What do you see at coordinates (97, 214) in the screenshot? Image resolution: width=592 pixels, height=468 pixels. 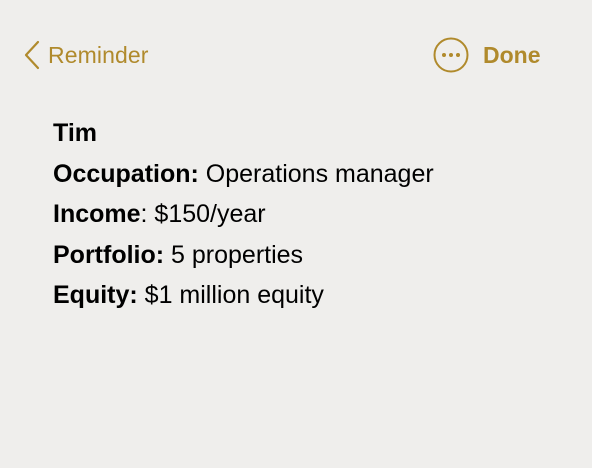 I see `note-line-key: Income` at bounding box center [97, 214].